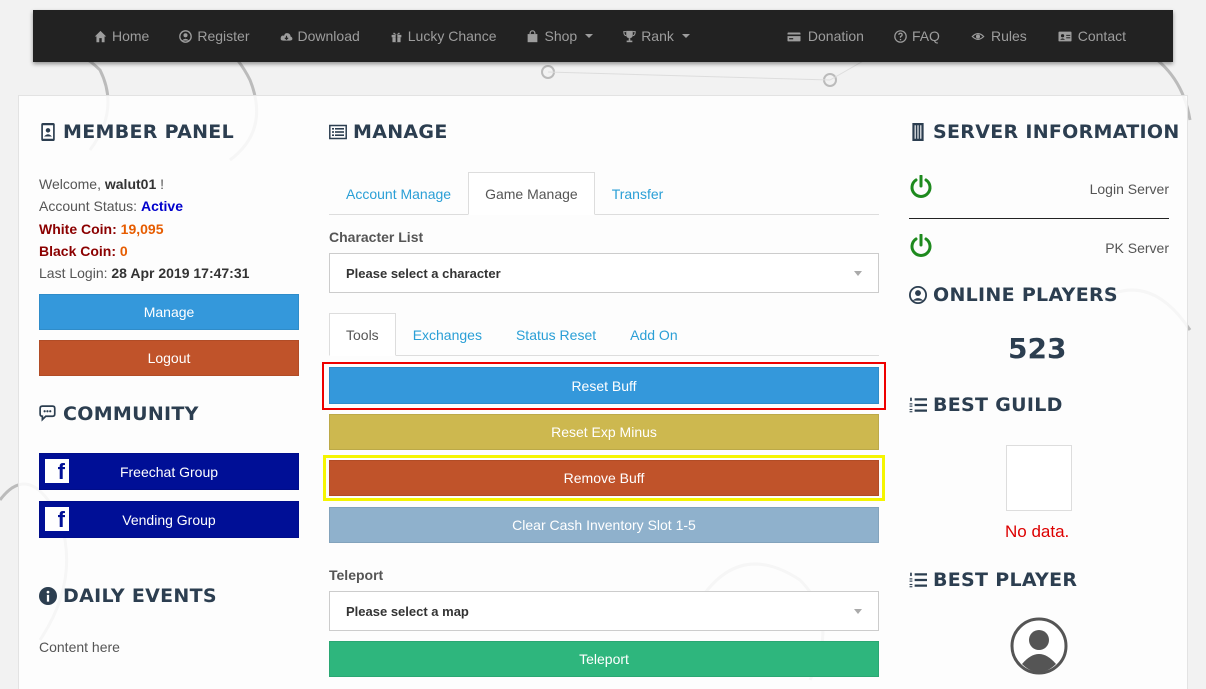 This screenshot has width=1206, height=689. What do you see at coordinates (998, 405) in the screenshot?
I see `best-guild-title: BEST GUILD` at bounding box center [998, 405].